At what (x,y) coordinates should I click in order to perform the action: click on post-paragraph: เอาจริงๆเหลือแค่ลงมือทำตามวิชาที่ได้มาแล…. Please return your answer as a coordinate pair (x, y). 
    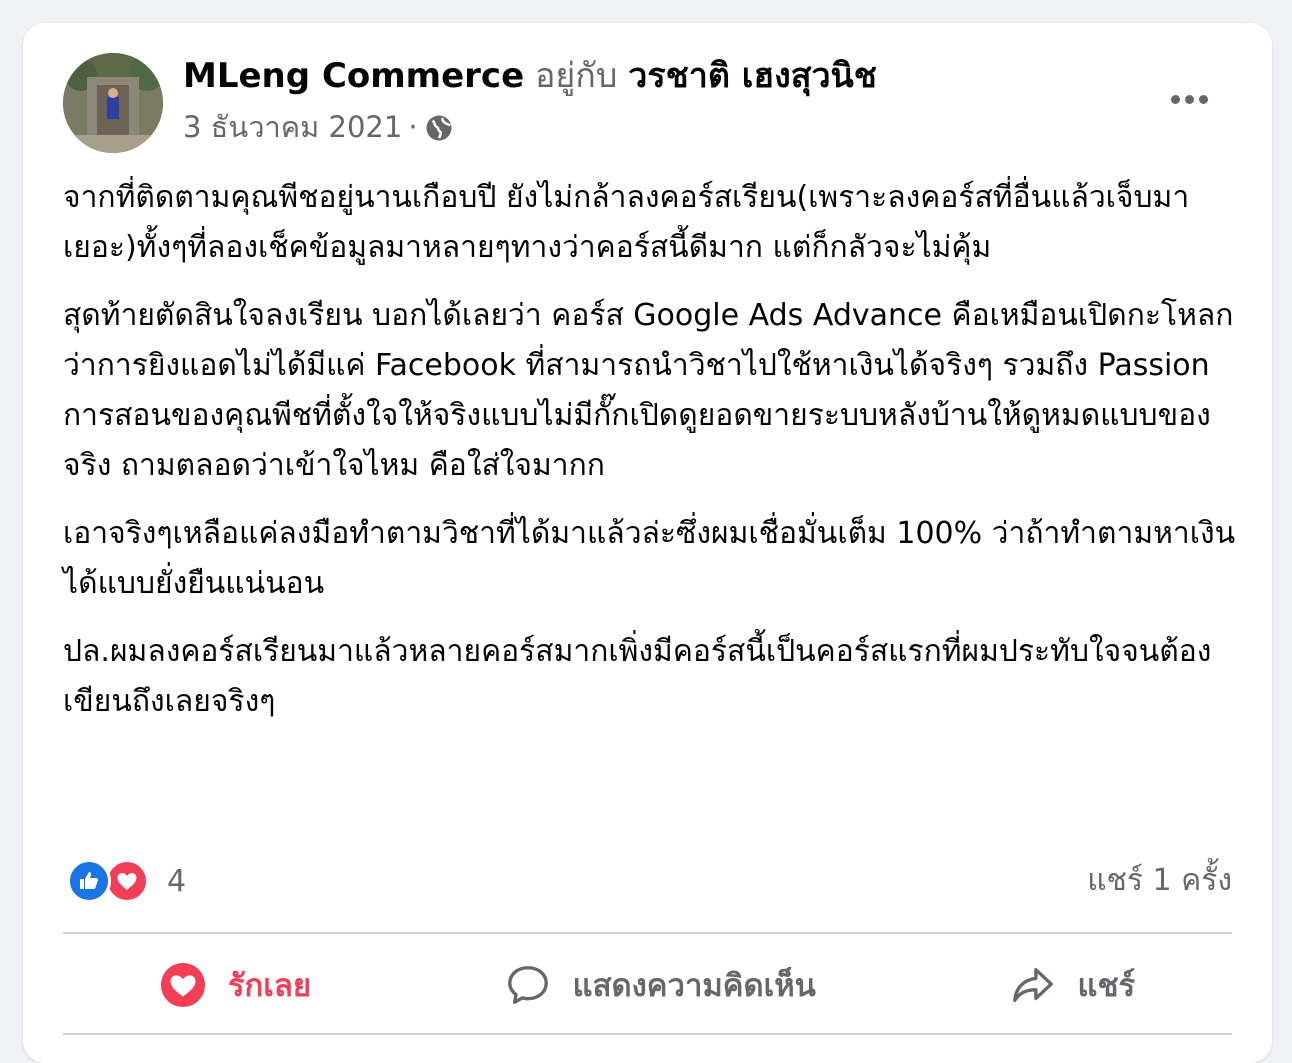
    Looking at the image, I should click on (649, 558).